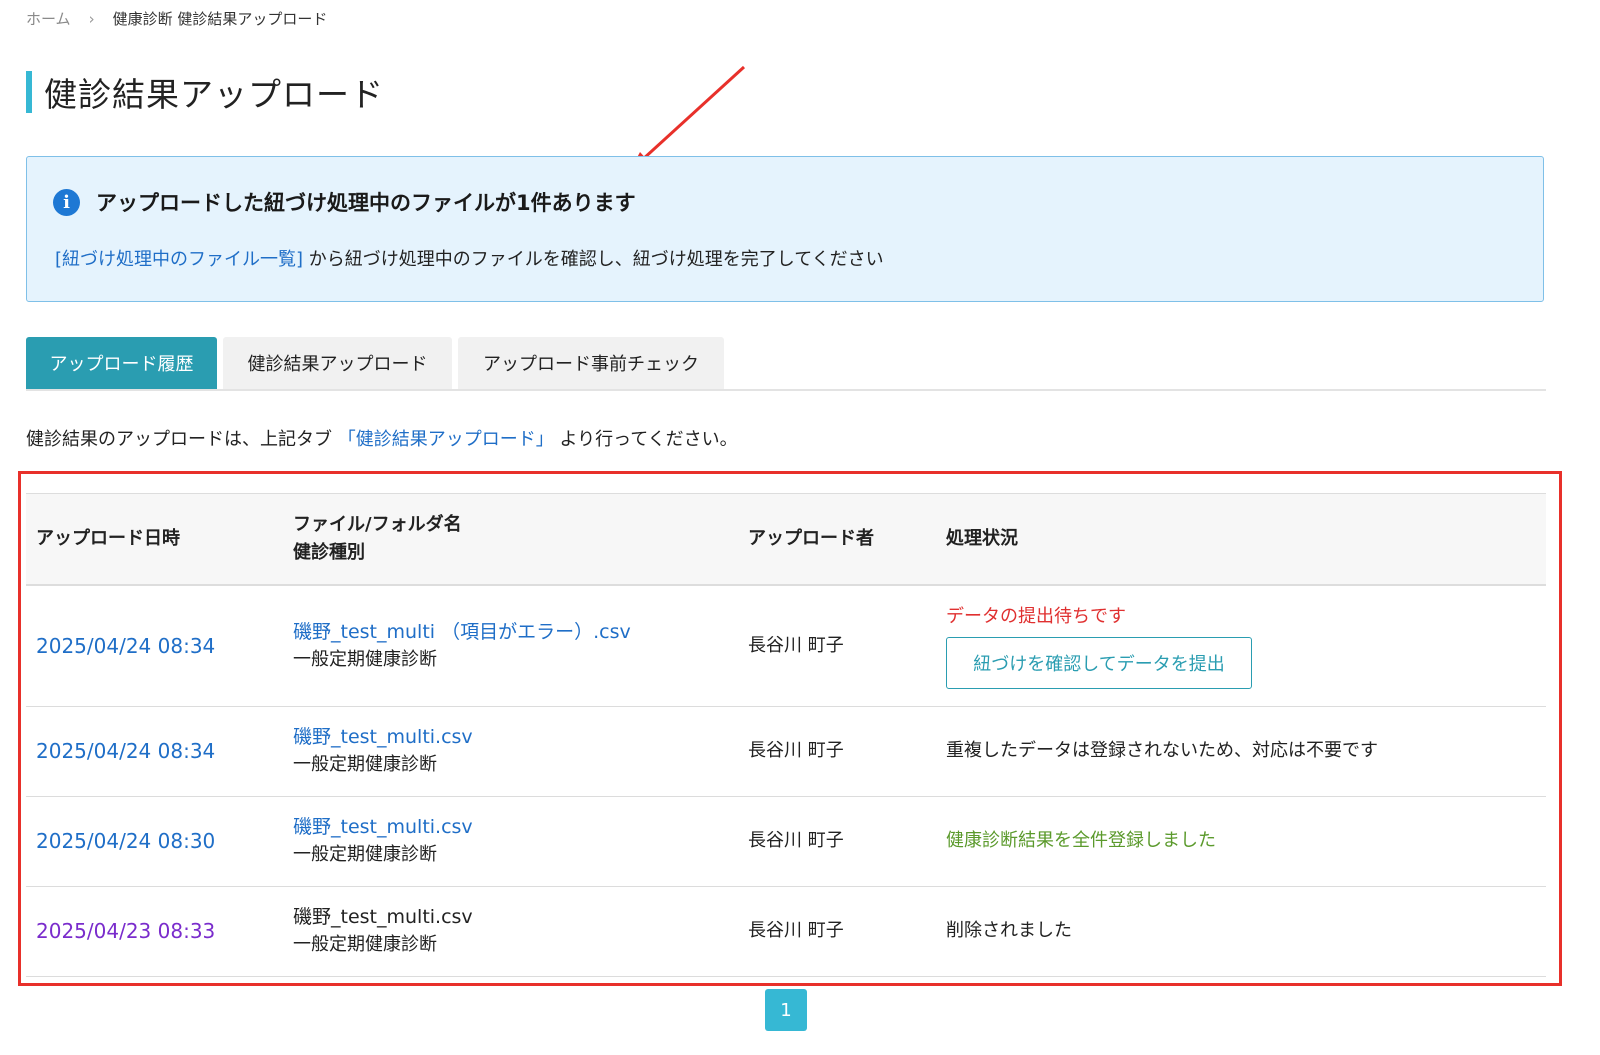  What do you see at coordinates (329, 552) in the screenshot?
I see `column-header-exam-type: 健診種別` at bounding box center [329, 552].